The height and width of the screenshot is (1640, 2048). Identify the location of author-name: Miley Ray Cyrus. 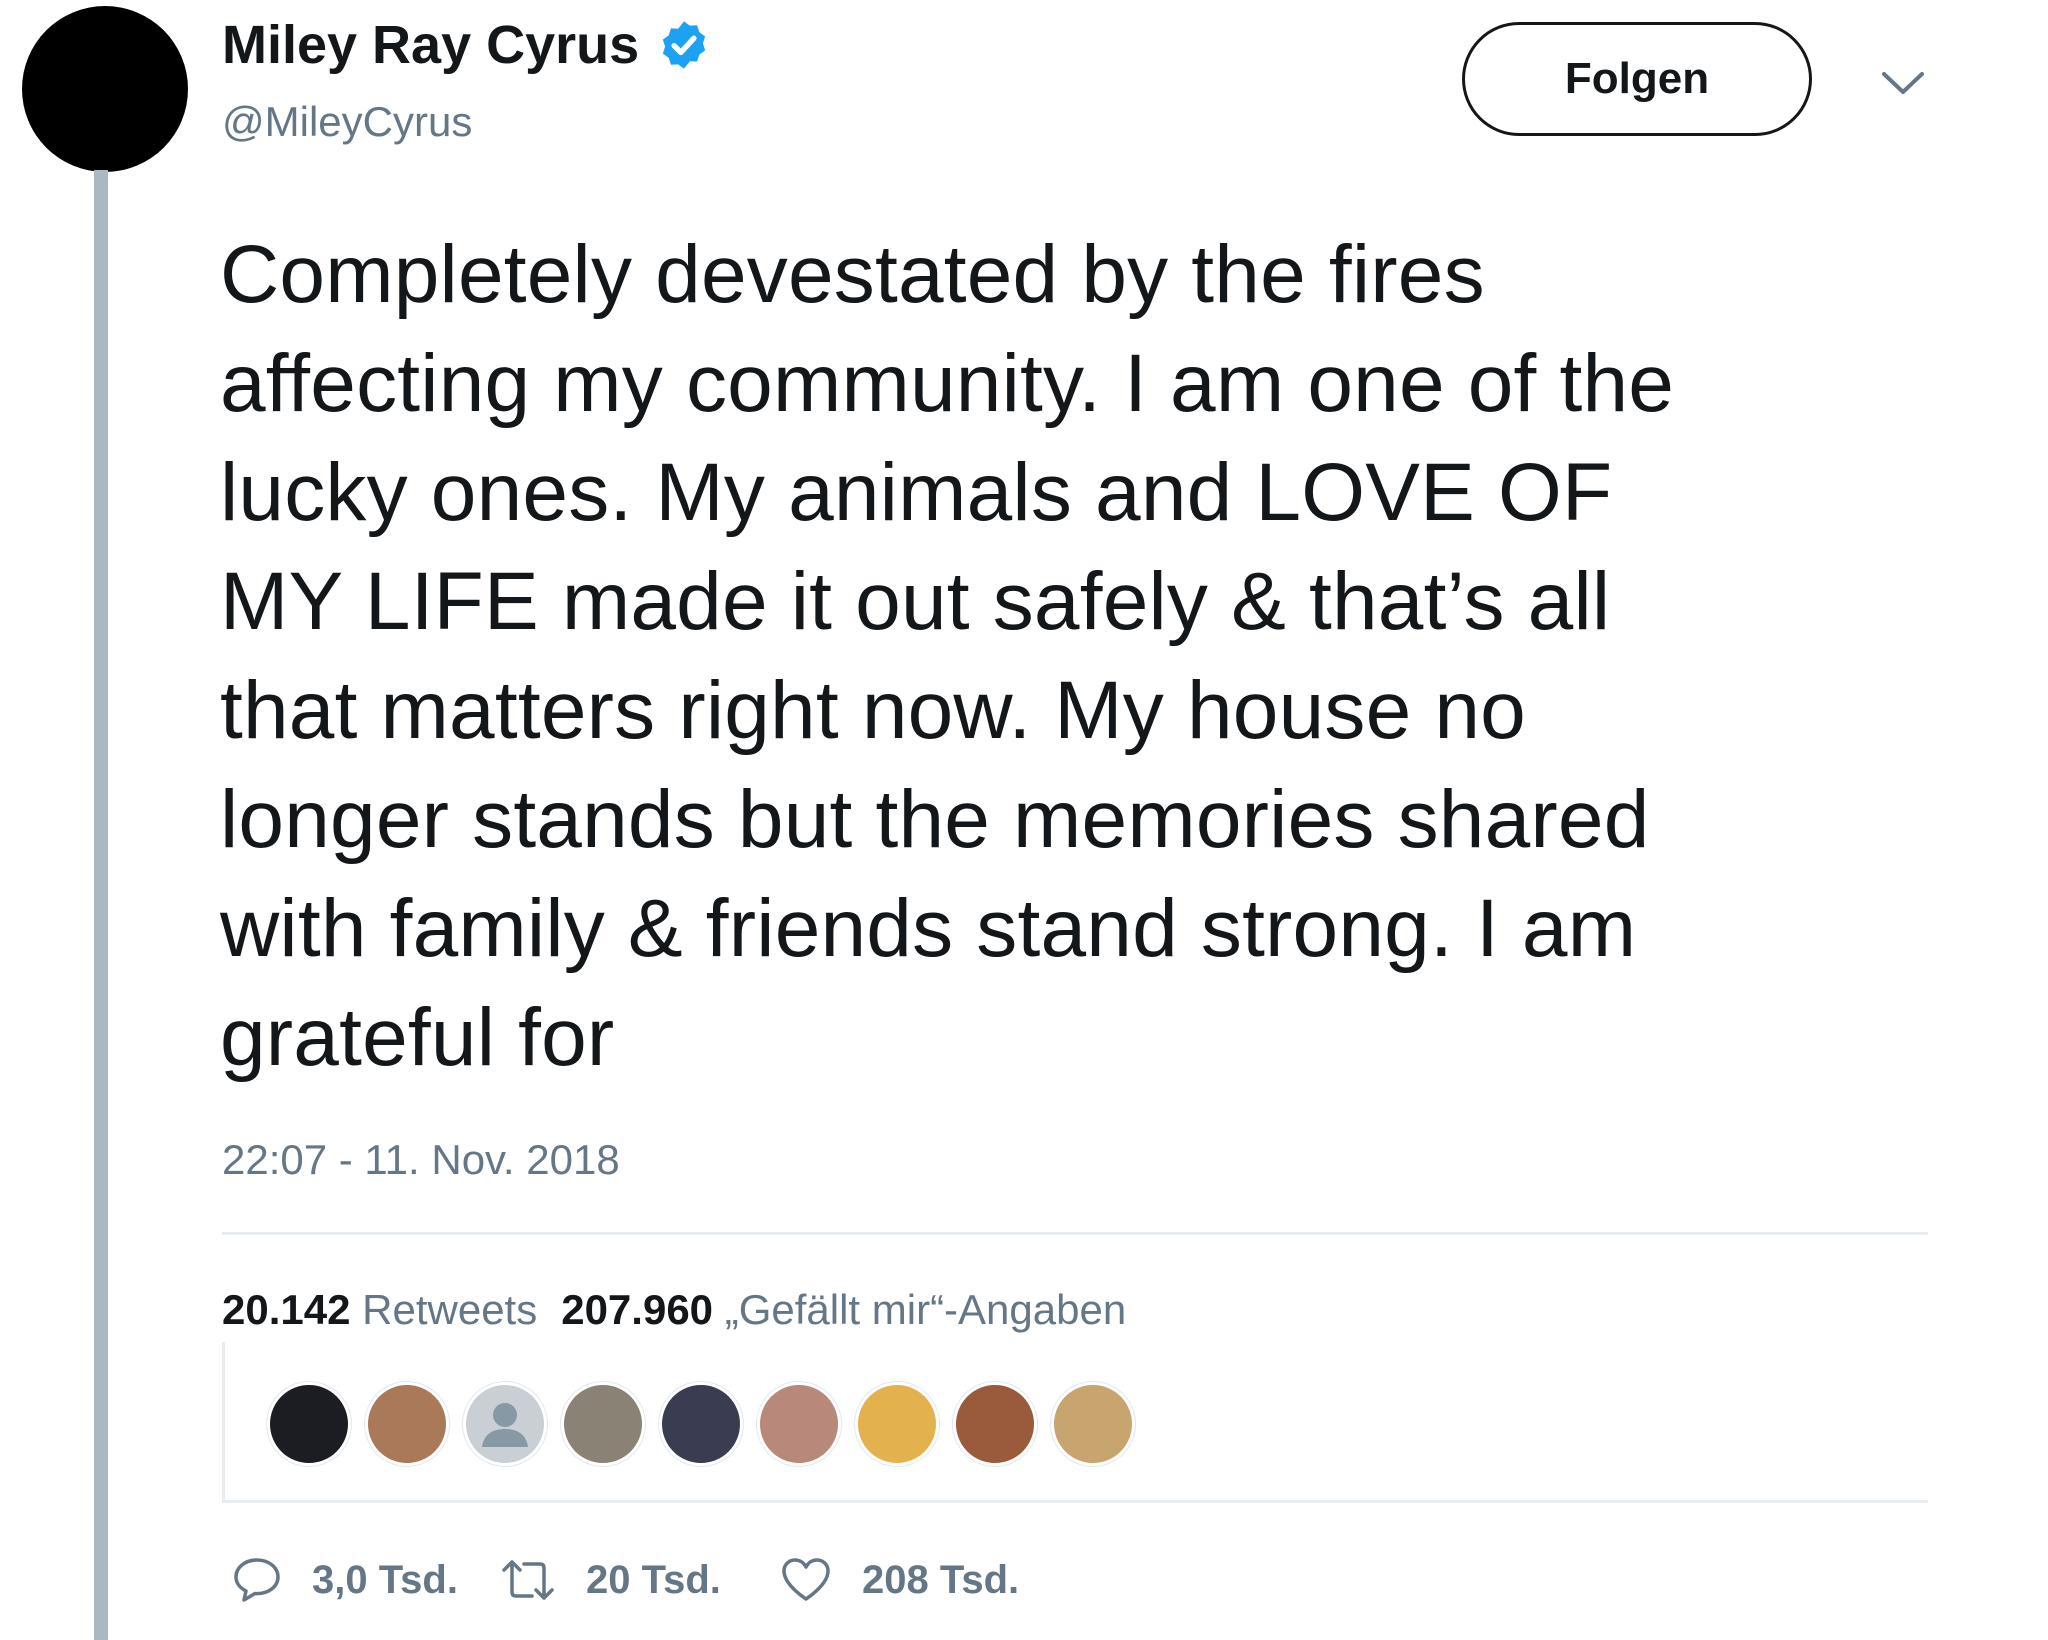
(466, 45).